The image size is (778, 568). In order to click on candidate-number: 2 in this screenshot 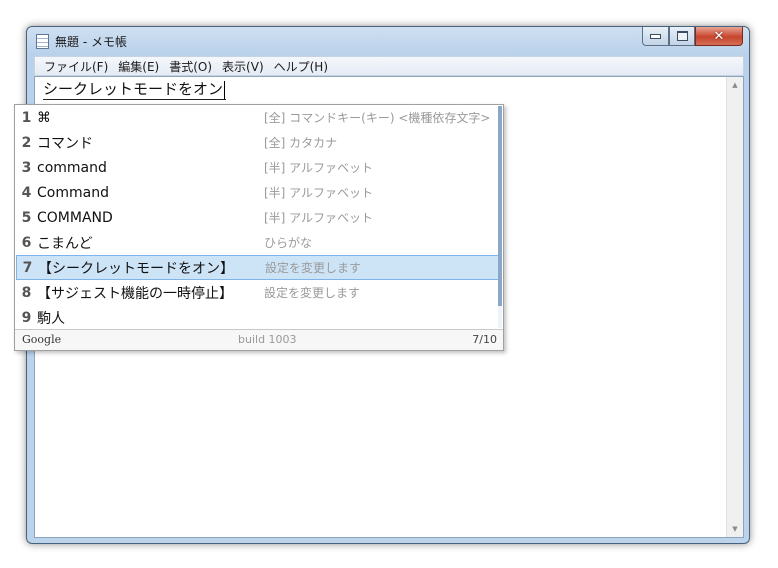, I will do `click(26, 142)`.